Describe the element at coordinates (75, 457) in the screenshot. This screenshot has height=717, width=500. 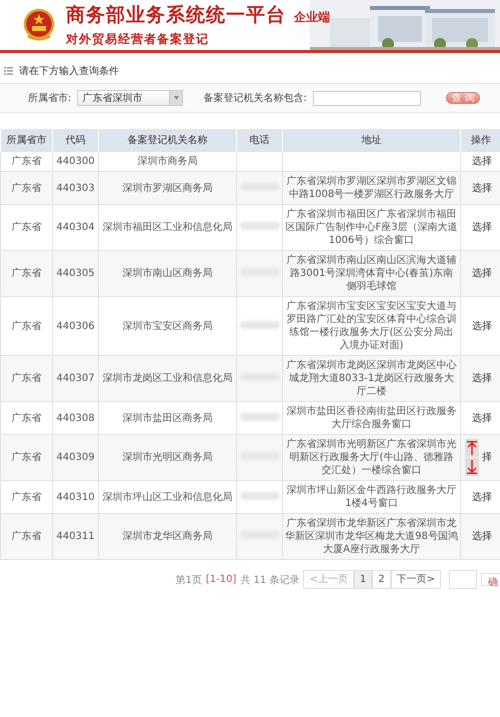
I see `table-cell: 440309` at that location.